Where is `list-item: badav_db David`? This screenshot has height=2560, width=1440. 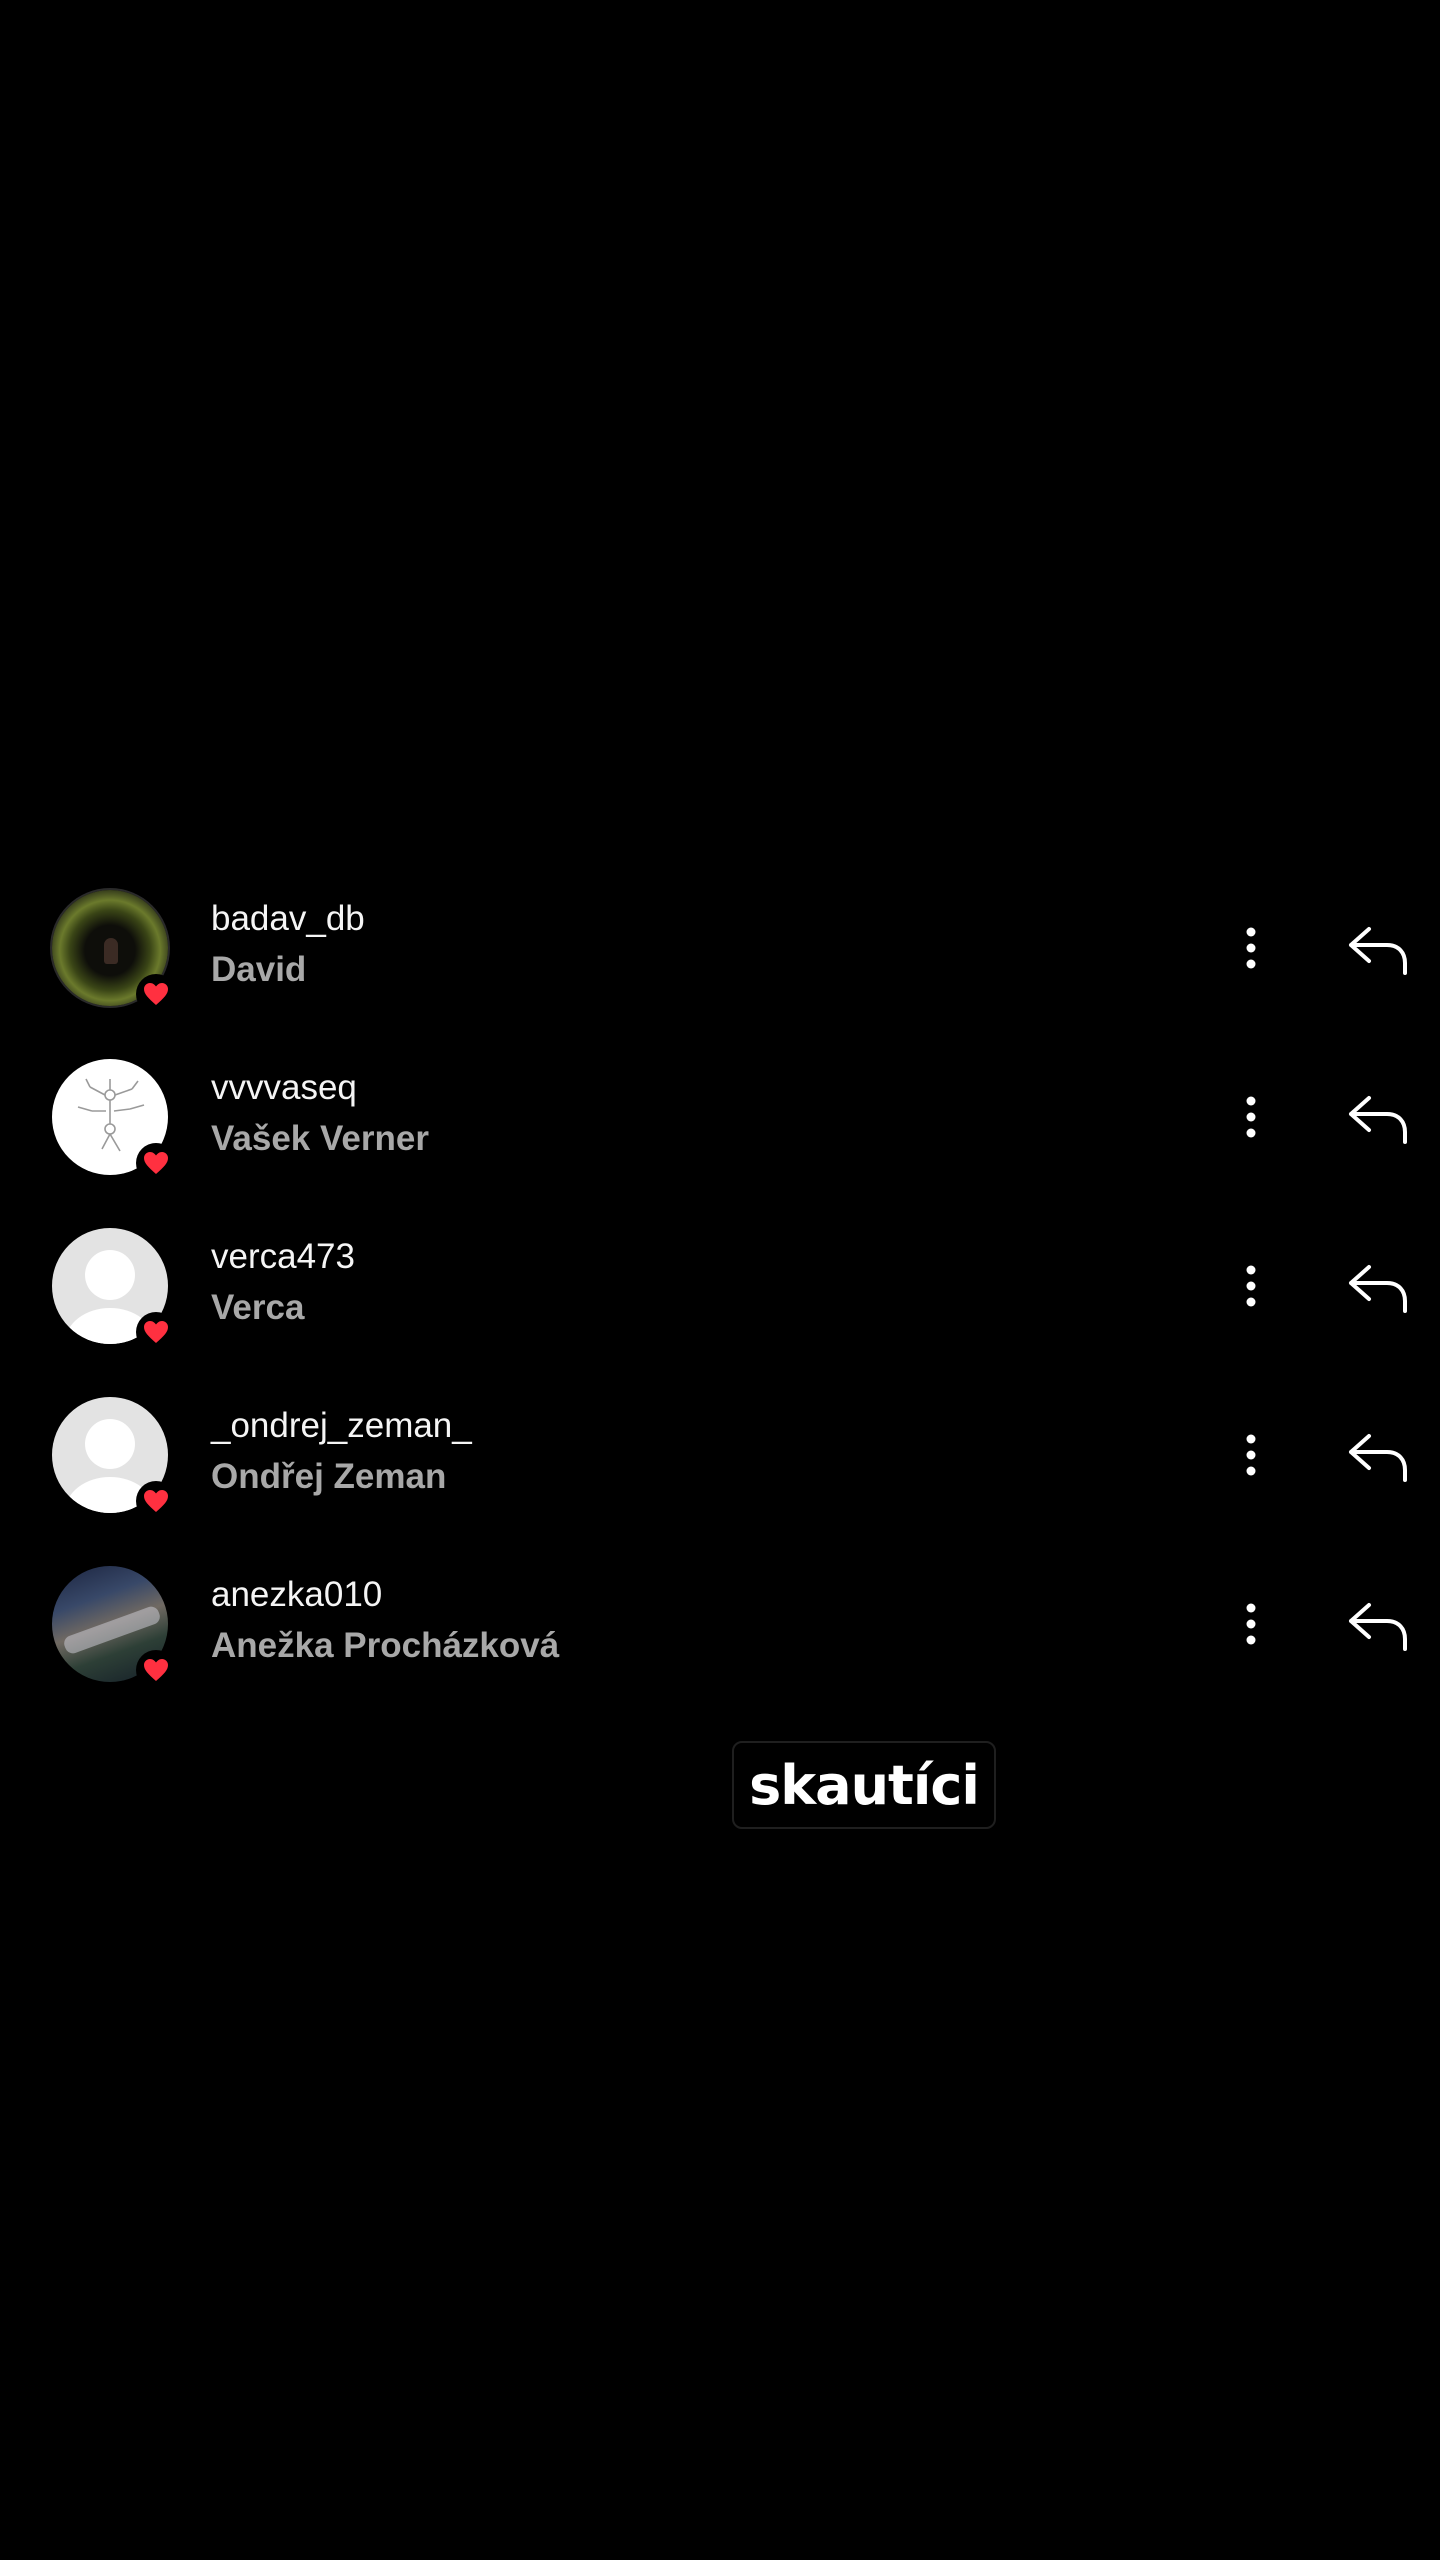
list-item: badav_db David is located at coordinates (720, 969).